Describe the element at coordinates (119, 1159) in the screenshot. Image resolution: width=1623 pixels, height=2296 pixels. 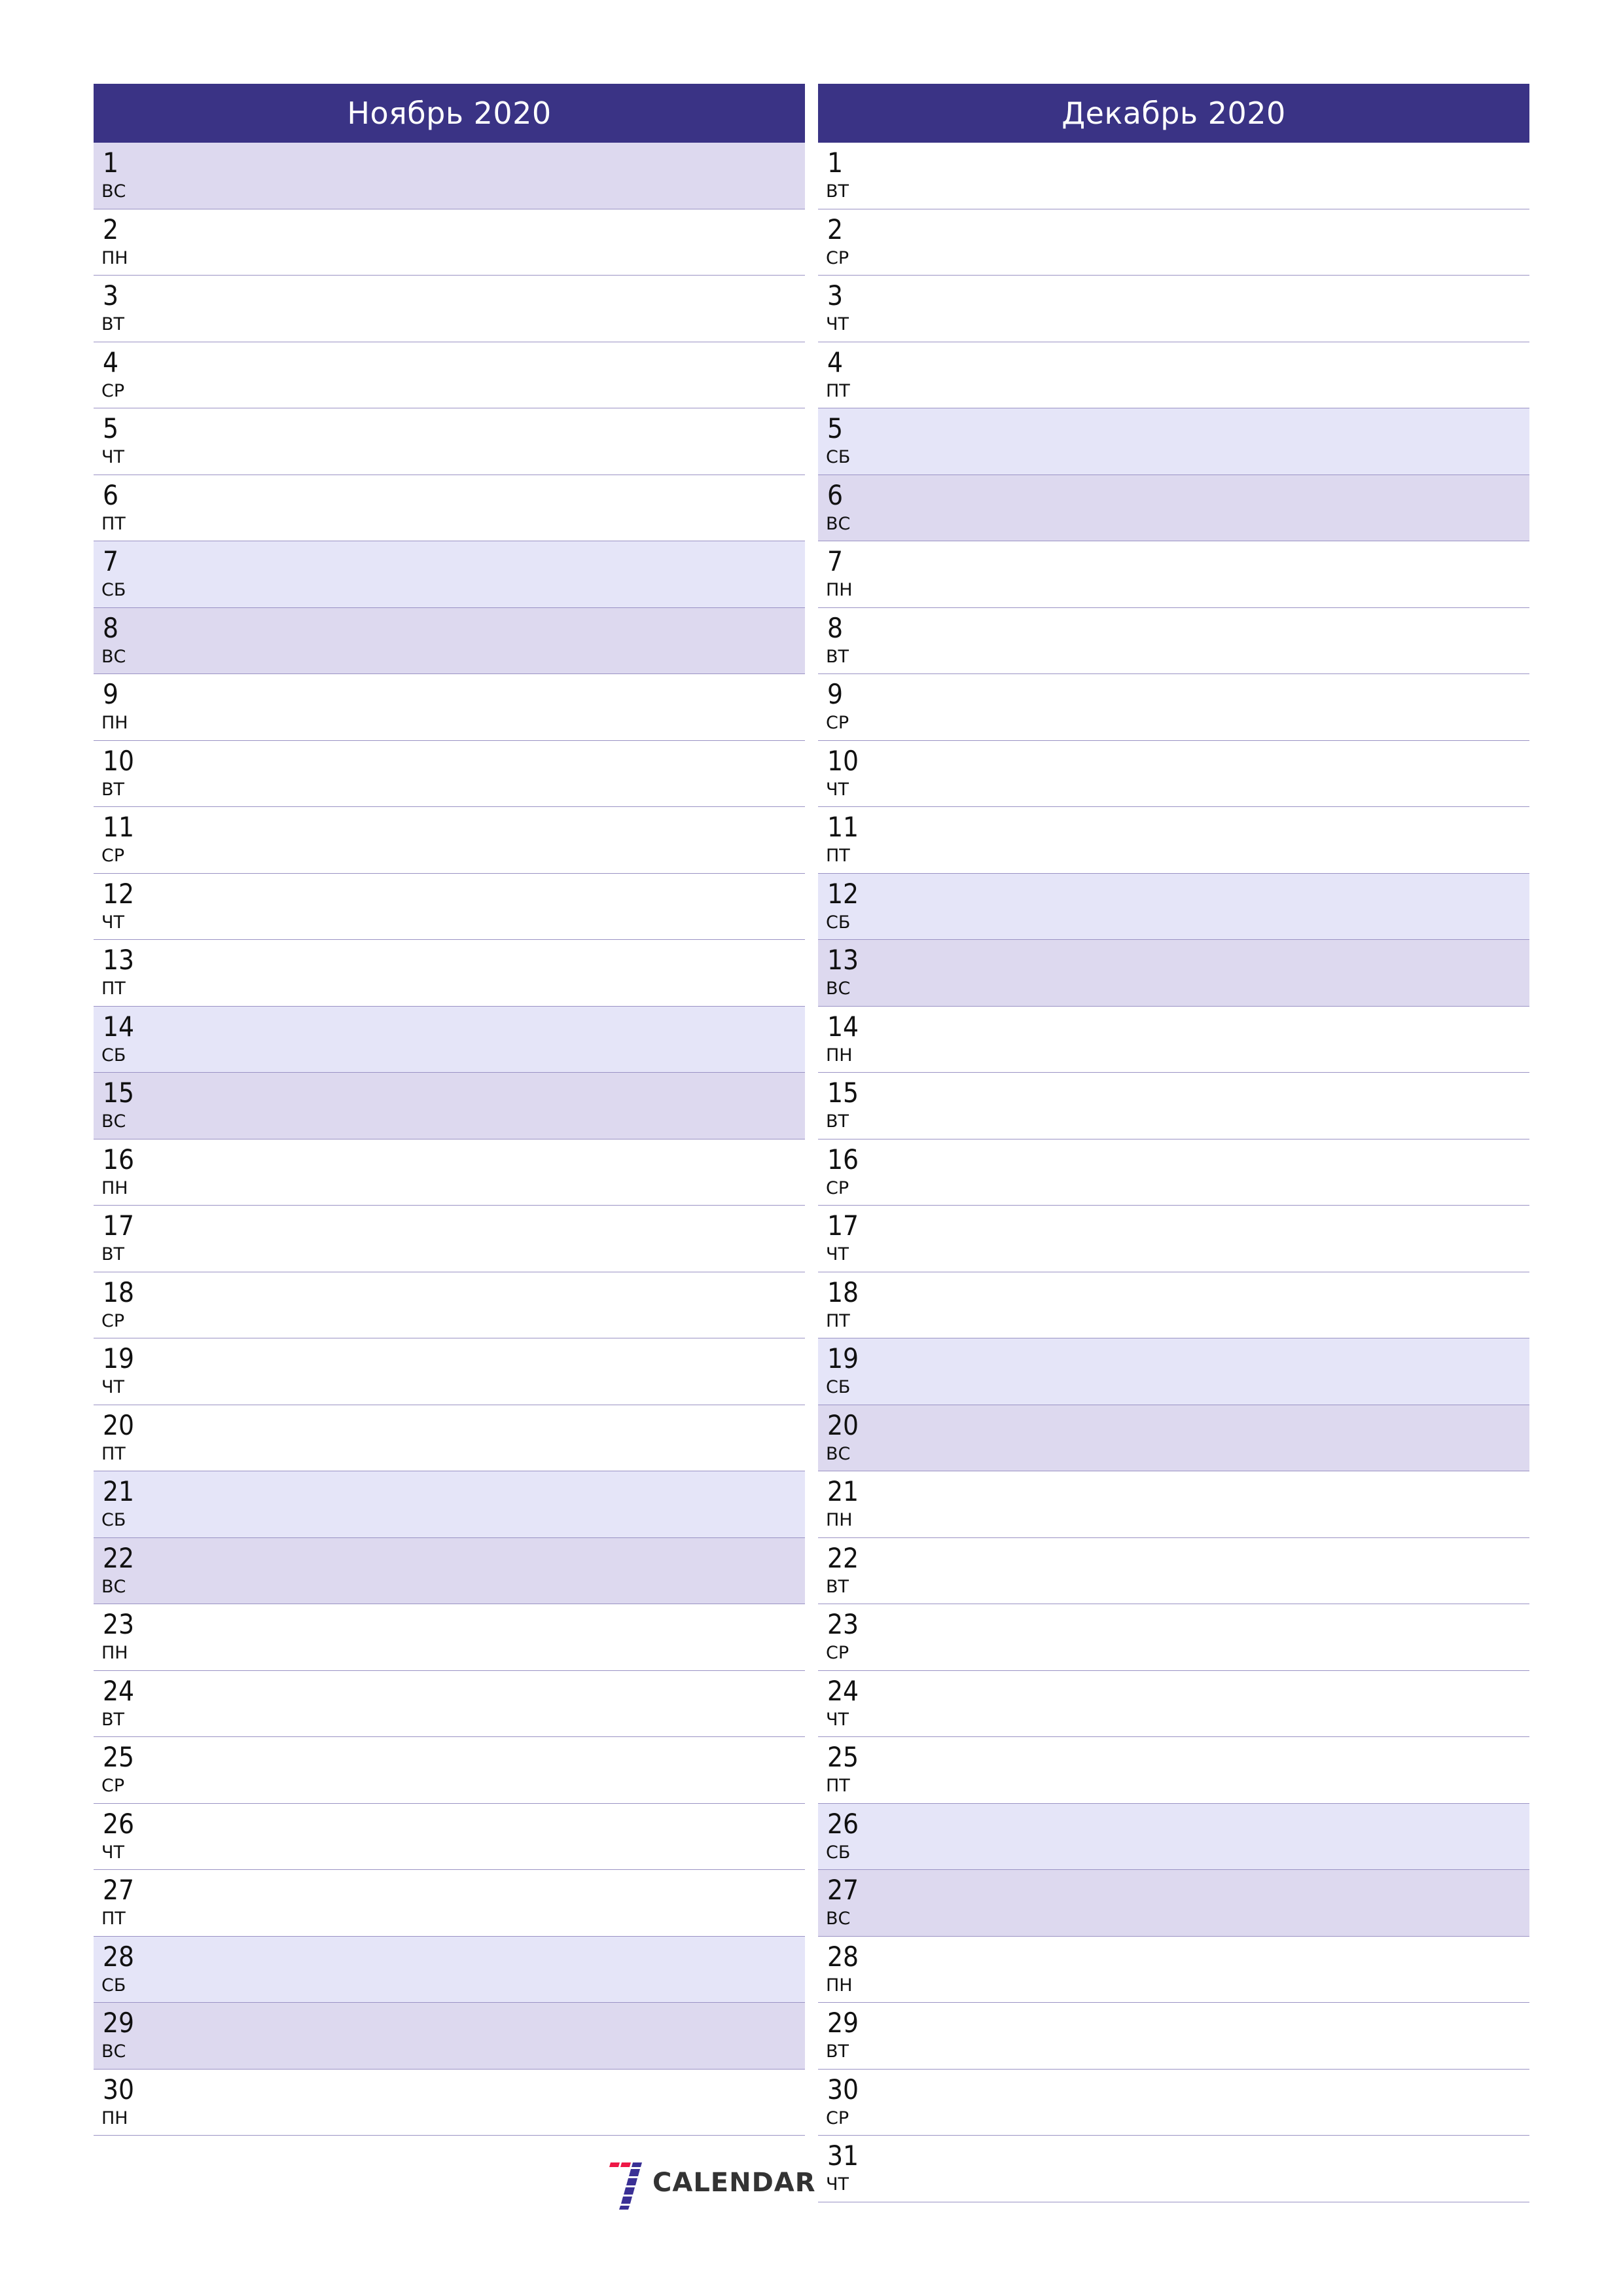
I see `day-number: 16` at that location.